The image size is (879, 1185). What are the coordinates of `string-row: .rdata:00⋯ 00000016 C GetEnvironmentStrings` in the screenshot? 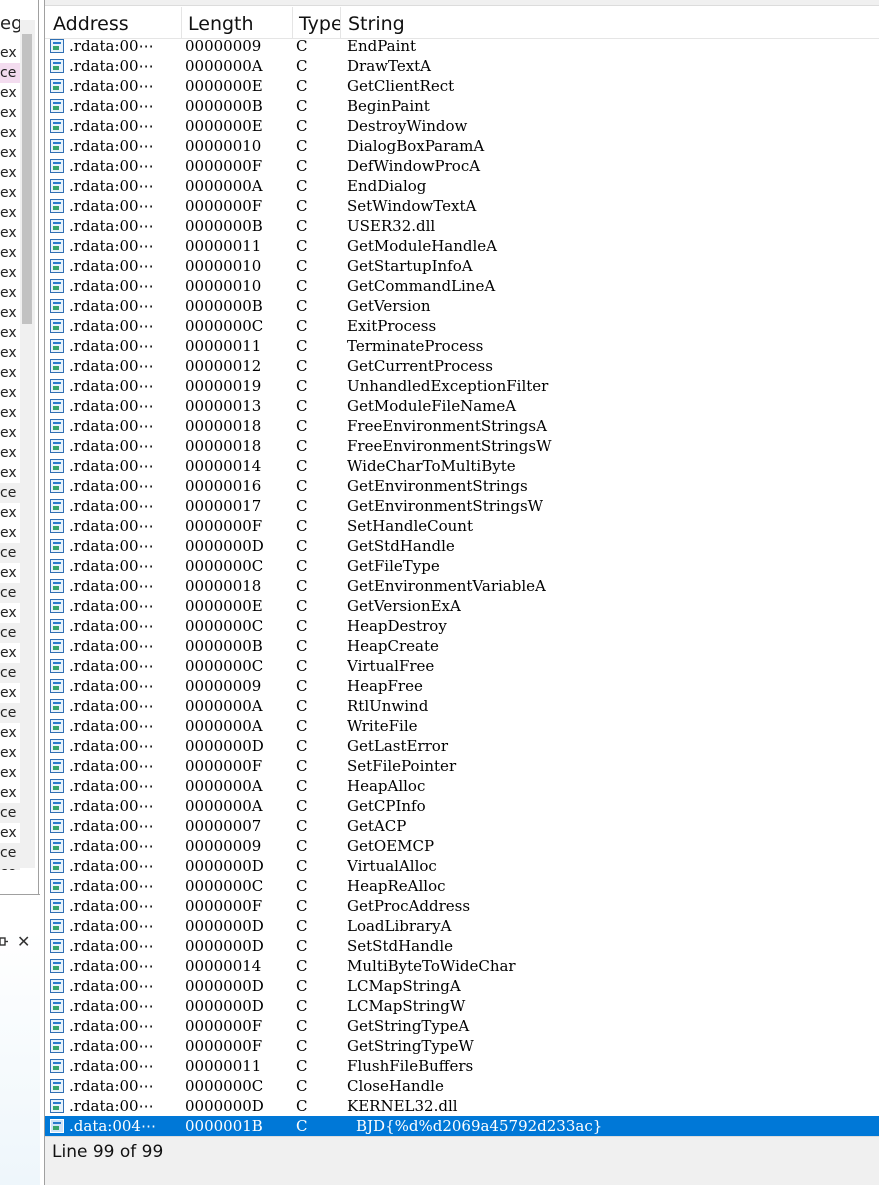 It's located at (462, 486).